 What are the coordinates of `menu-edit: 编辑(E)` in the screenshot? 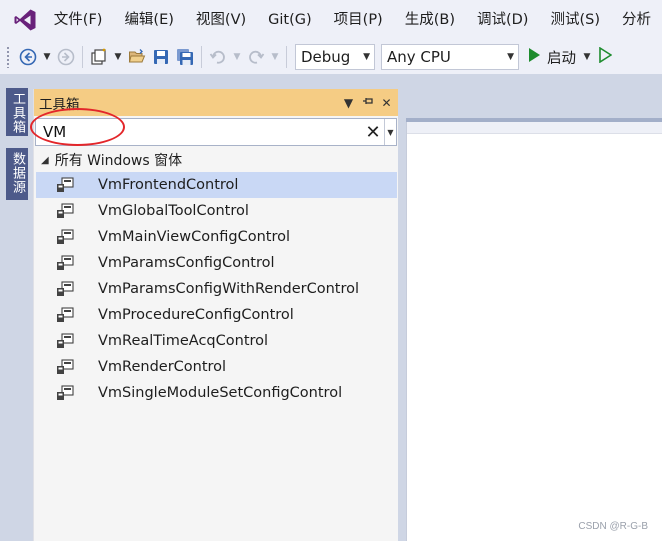 It's located at (148, 20).